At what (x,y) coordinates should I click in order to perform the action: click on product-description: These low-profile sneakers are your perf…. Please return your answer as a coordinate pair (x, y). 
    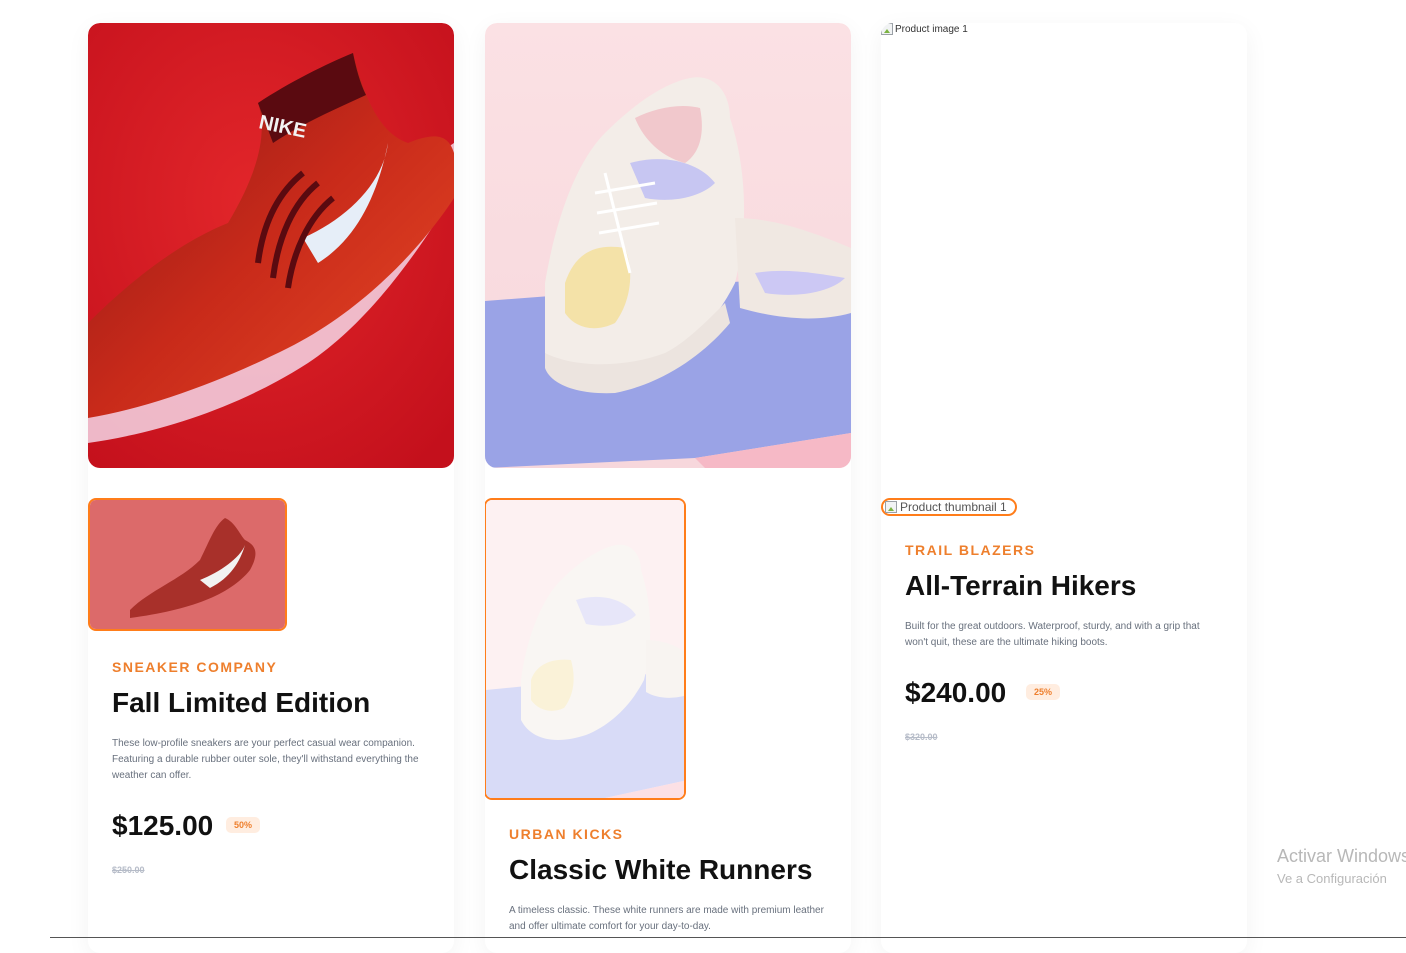
    Looking at the image, I should click on (265, 759).